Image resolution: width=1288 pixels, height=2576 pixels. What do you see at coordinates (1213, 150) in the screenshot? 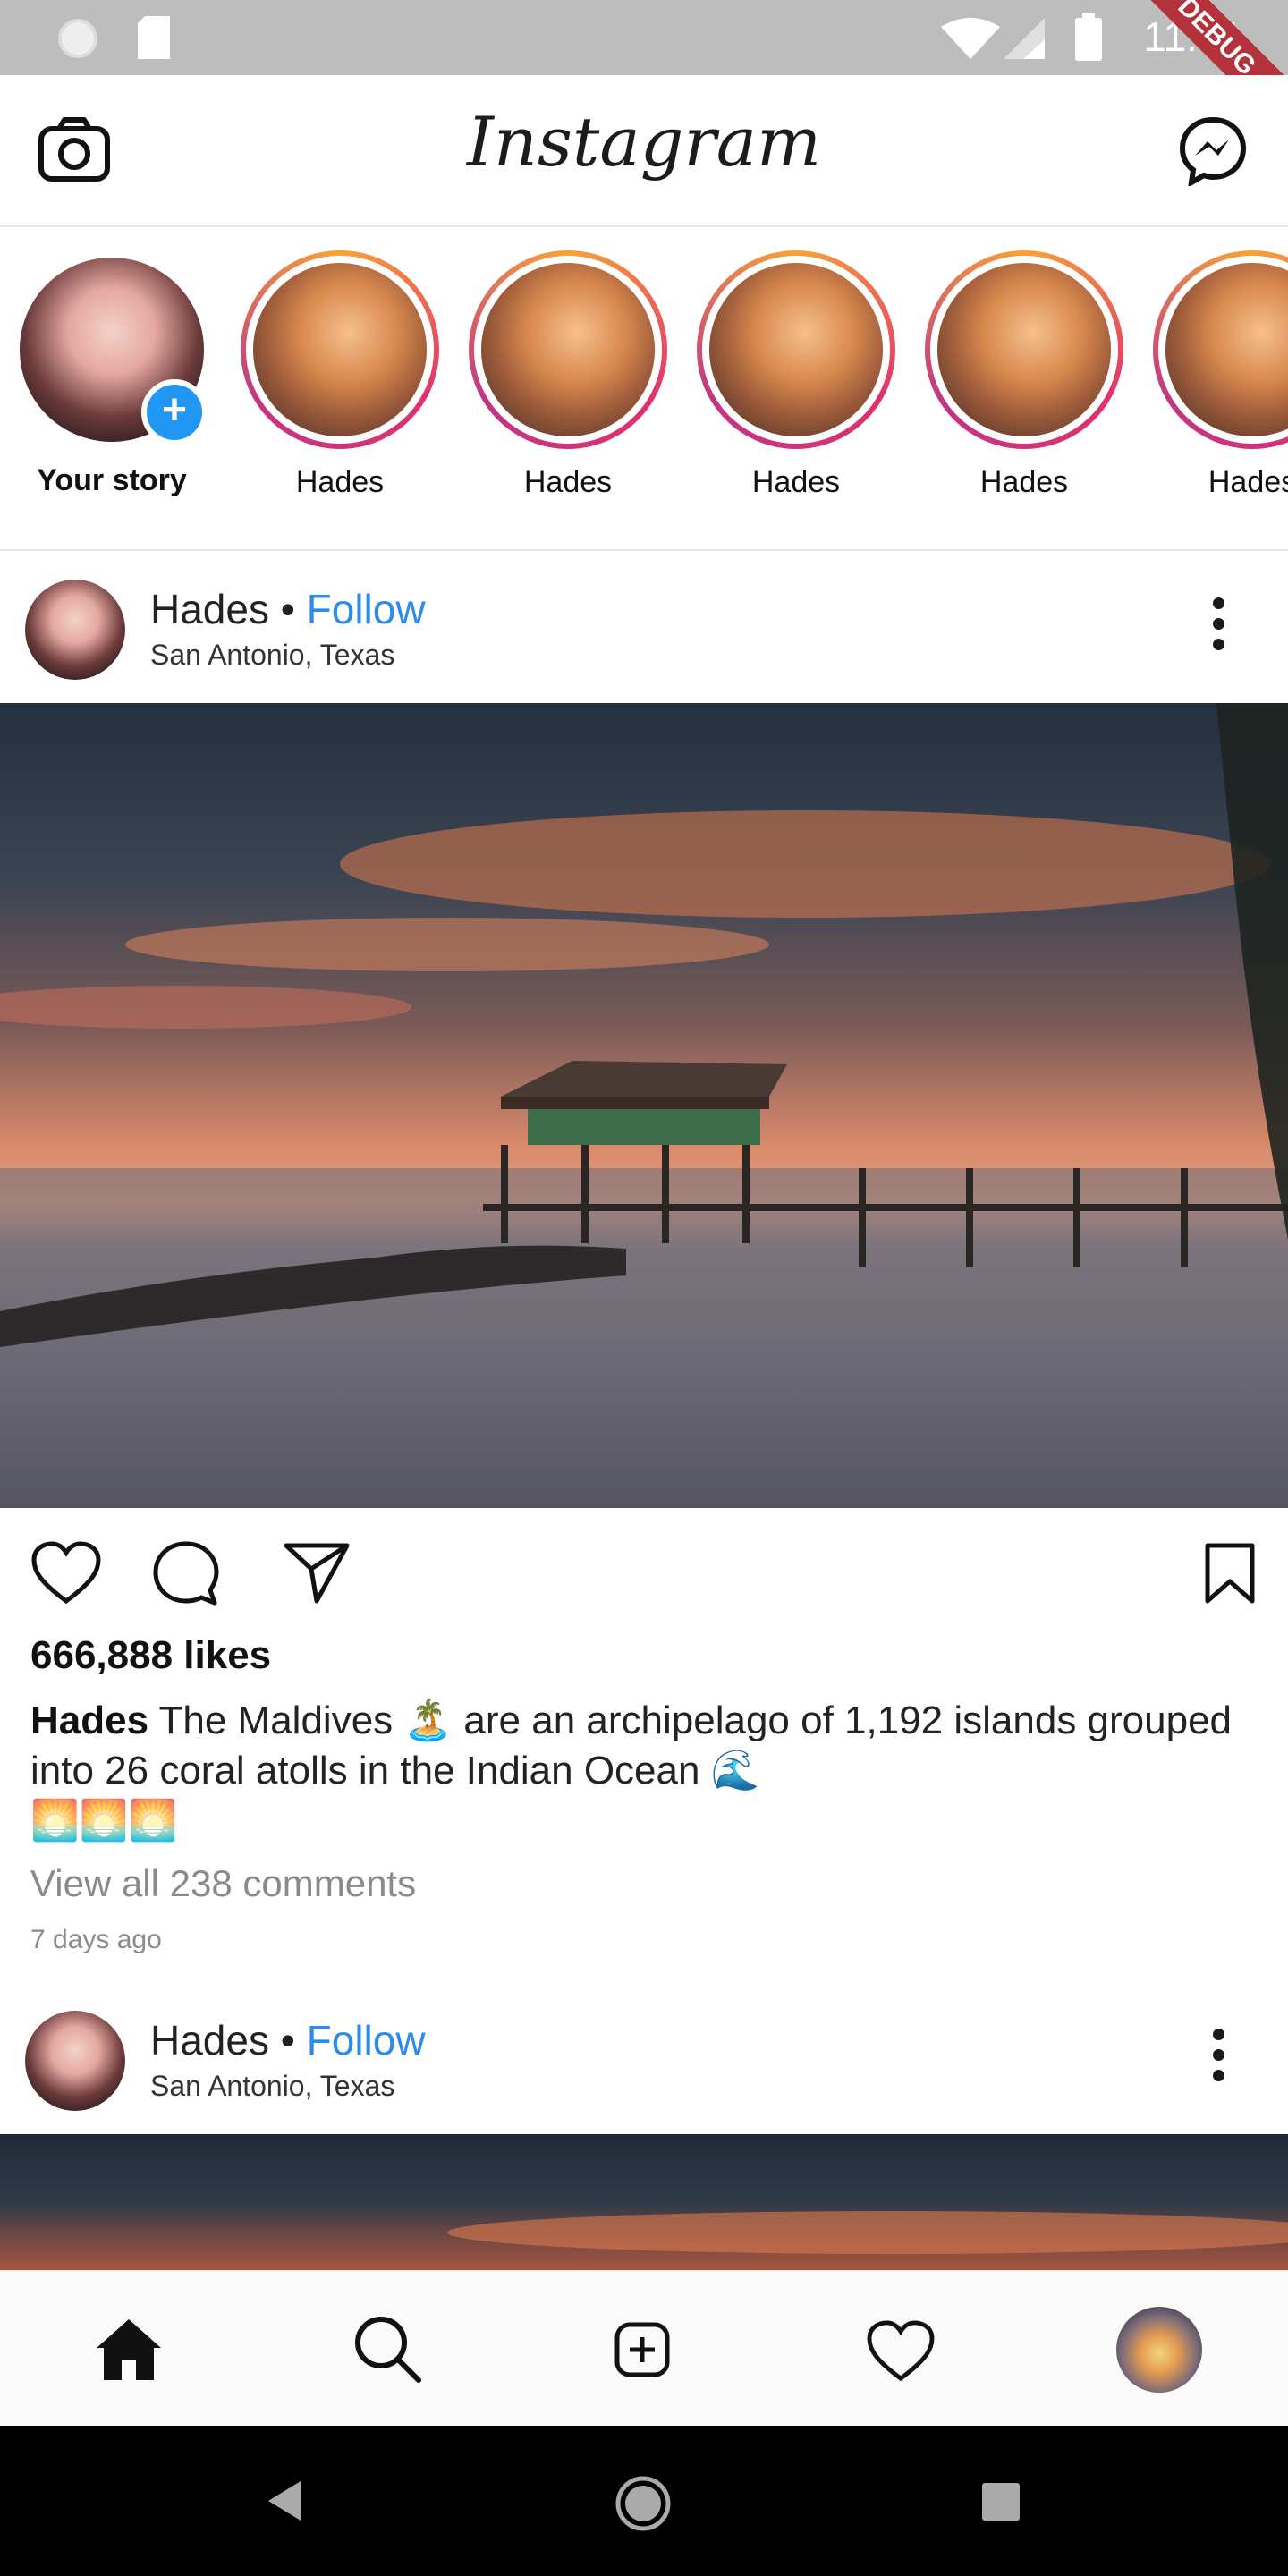
I see `messenger-icon` at bounding box center [1213, 150].